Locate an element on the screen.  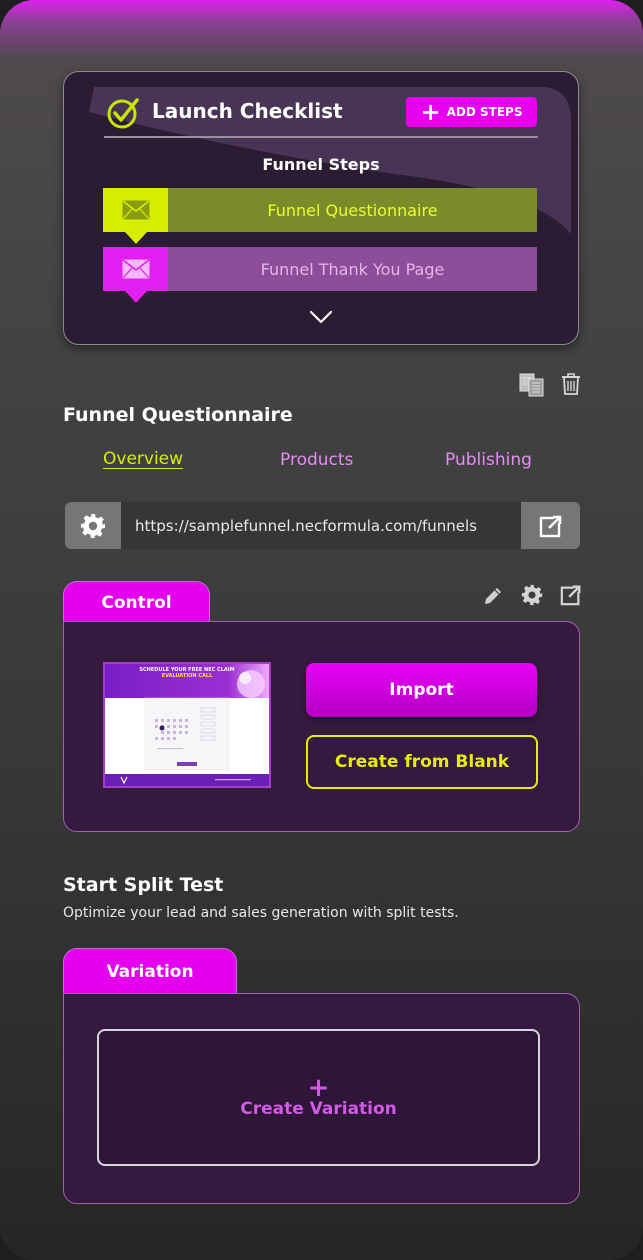
funnel-step-thank-you: Funnel Thank You Page is located at coordinates (320, 275).